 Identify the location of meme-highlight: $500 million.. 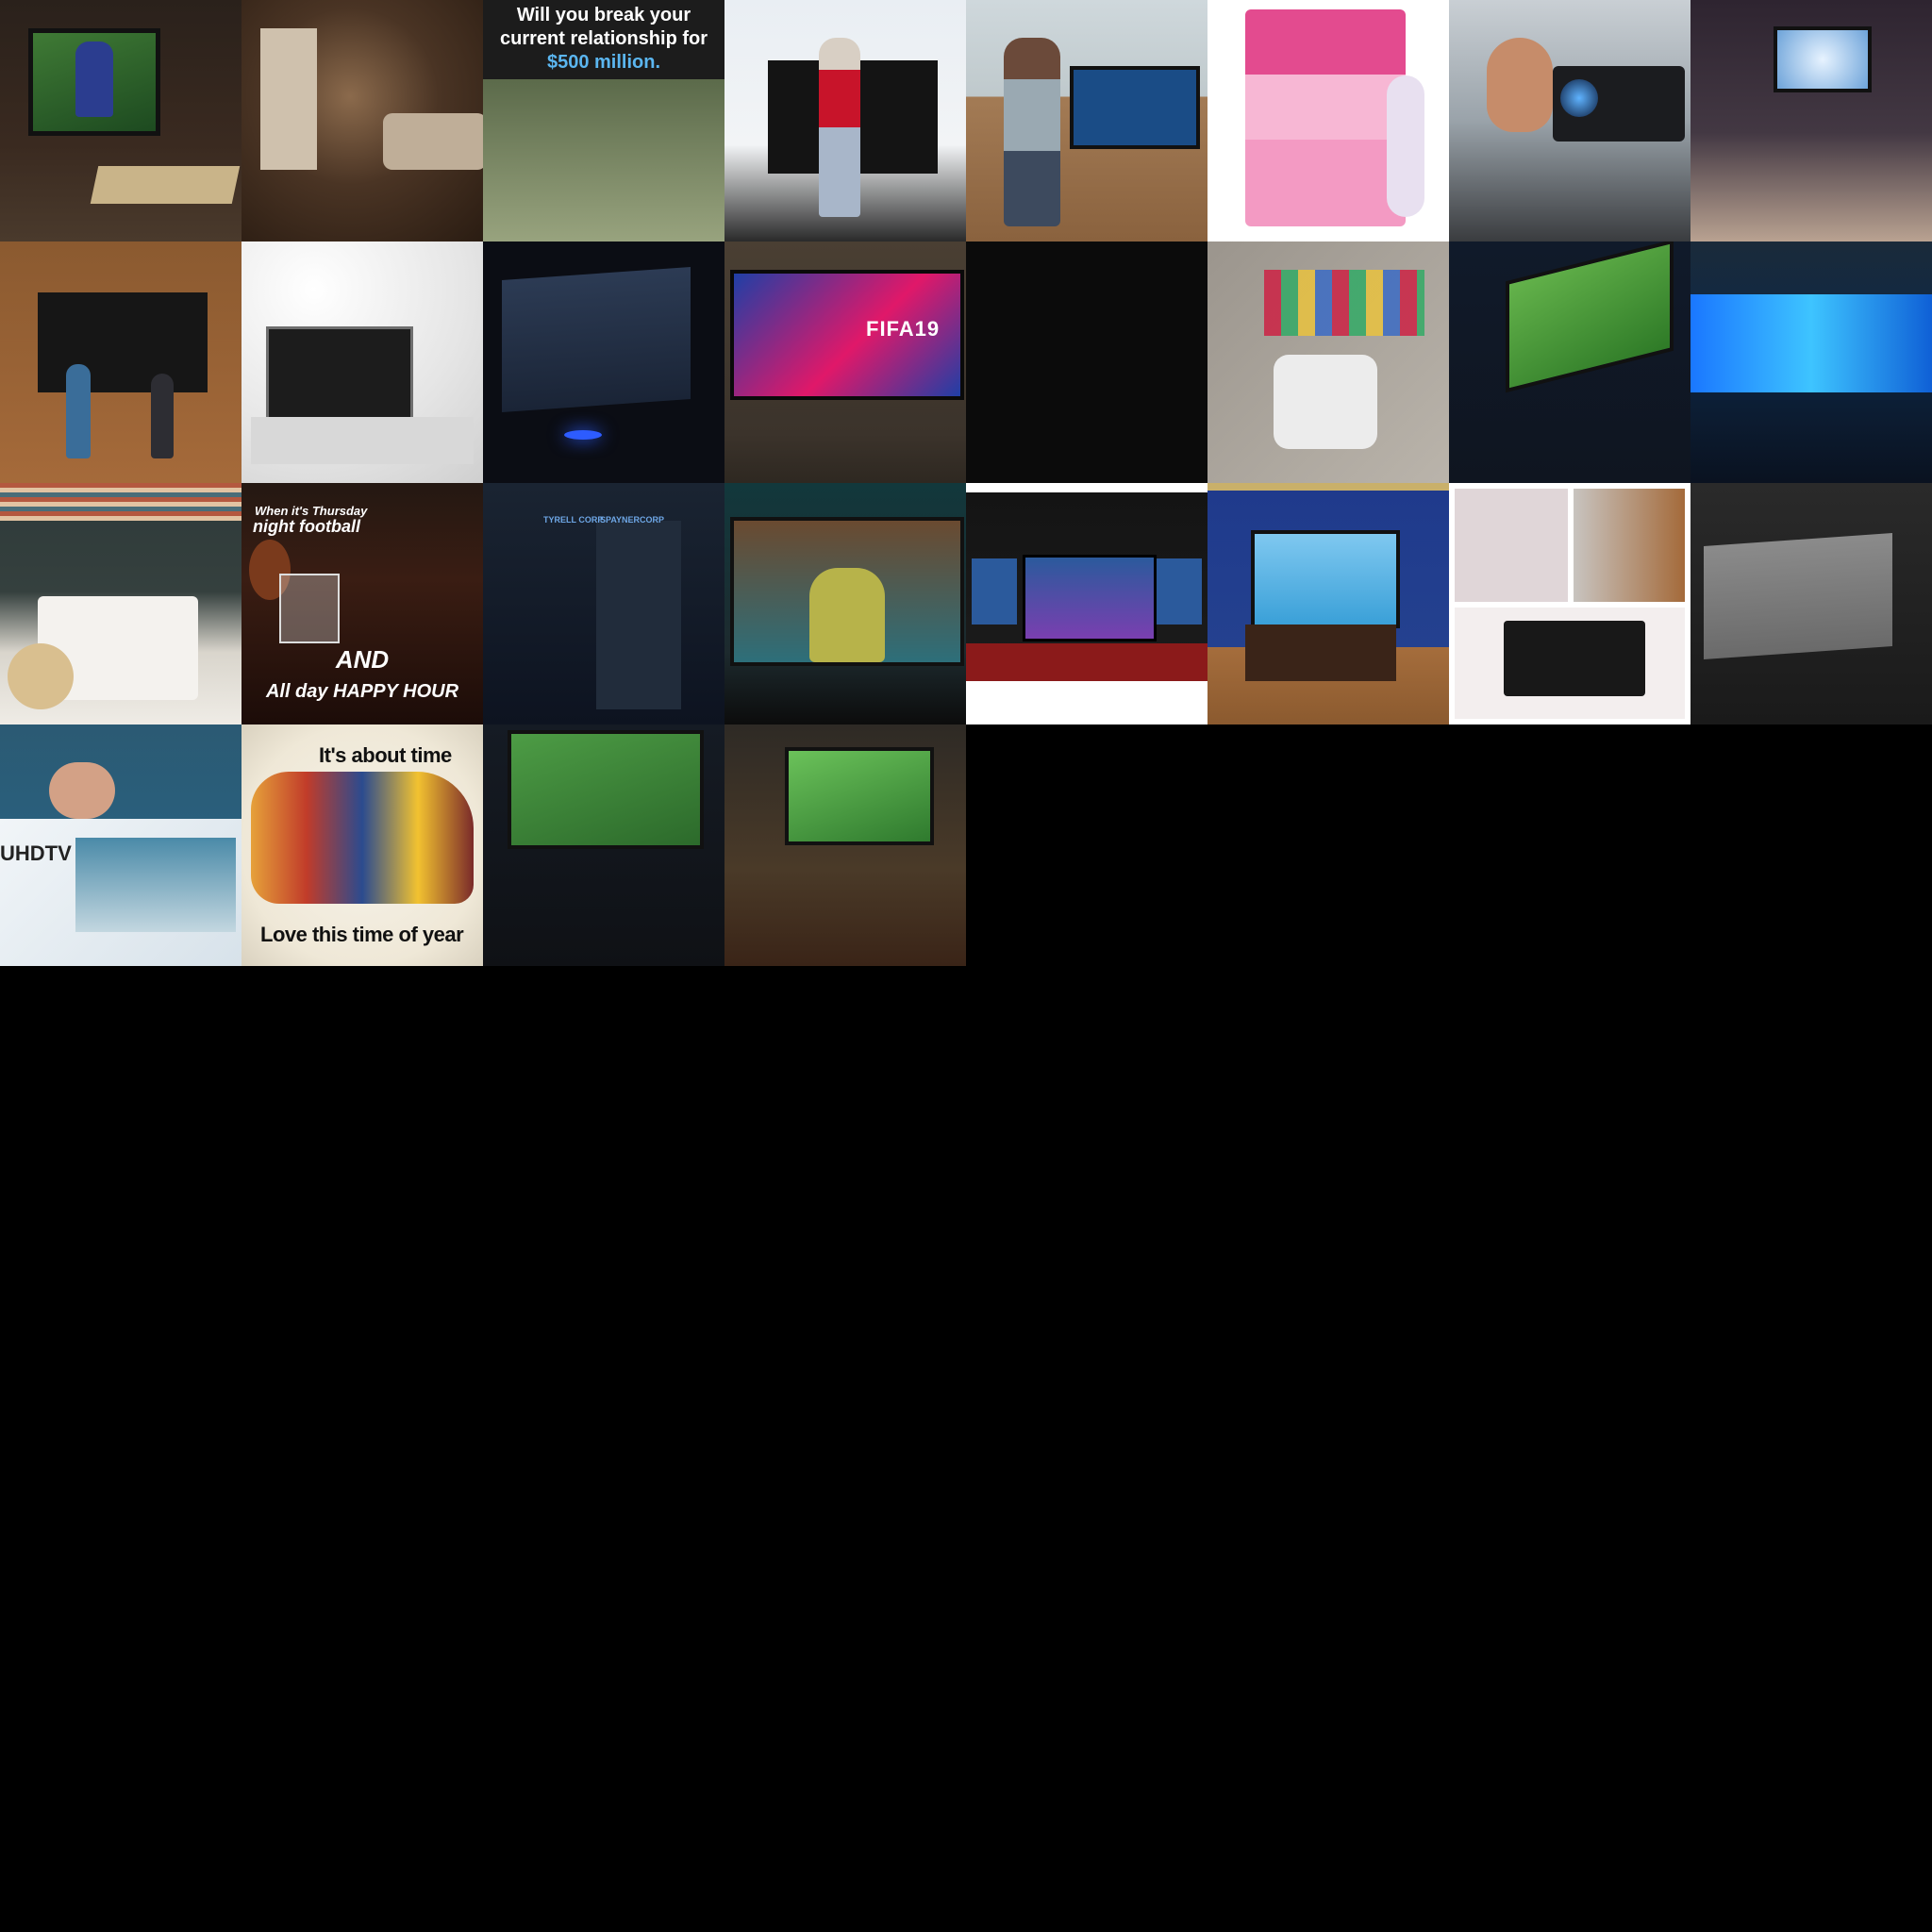
(604, 62).